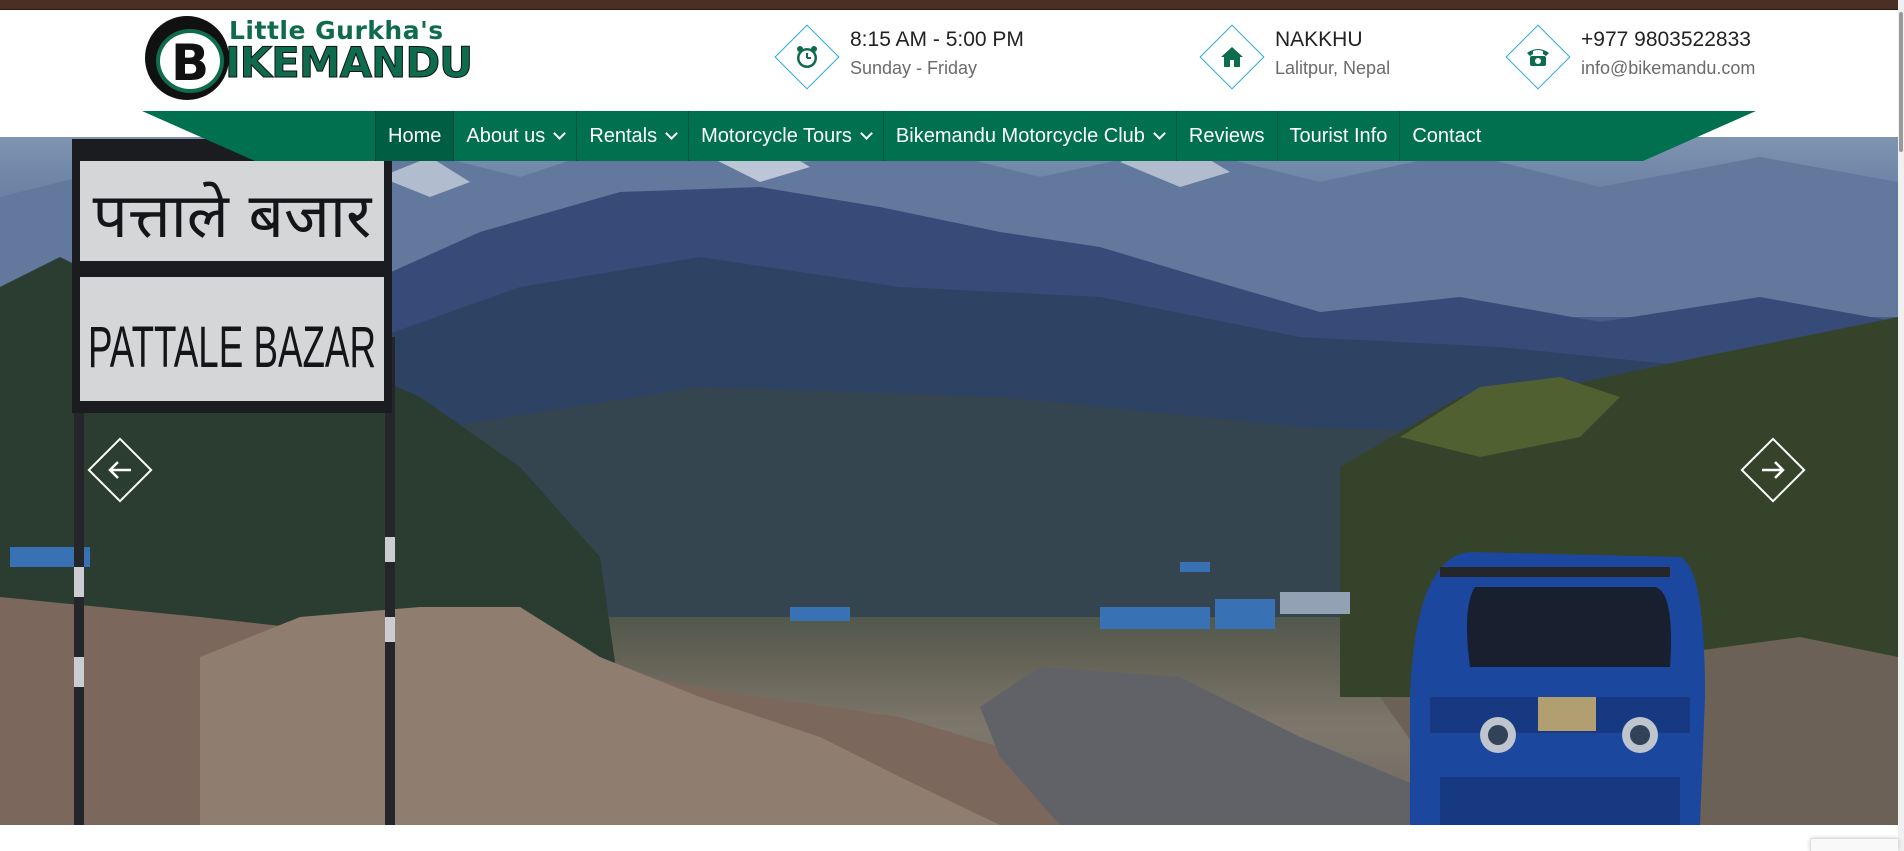 The height and width of the screenshot is (851, 1904). Describe the element at coordinates (776, 135) in the screenshot. I see `nav-item-label: Motorcycle Tours` at that location.